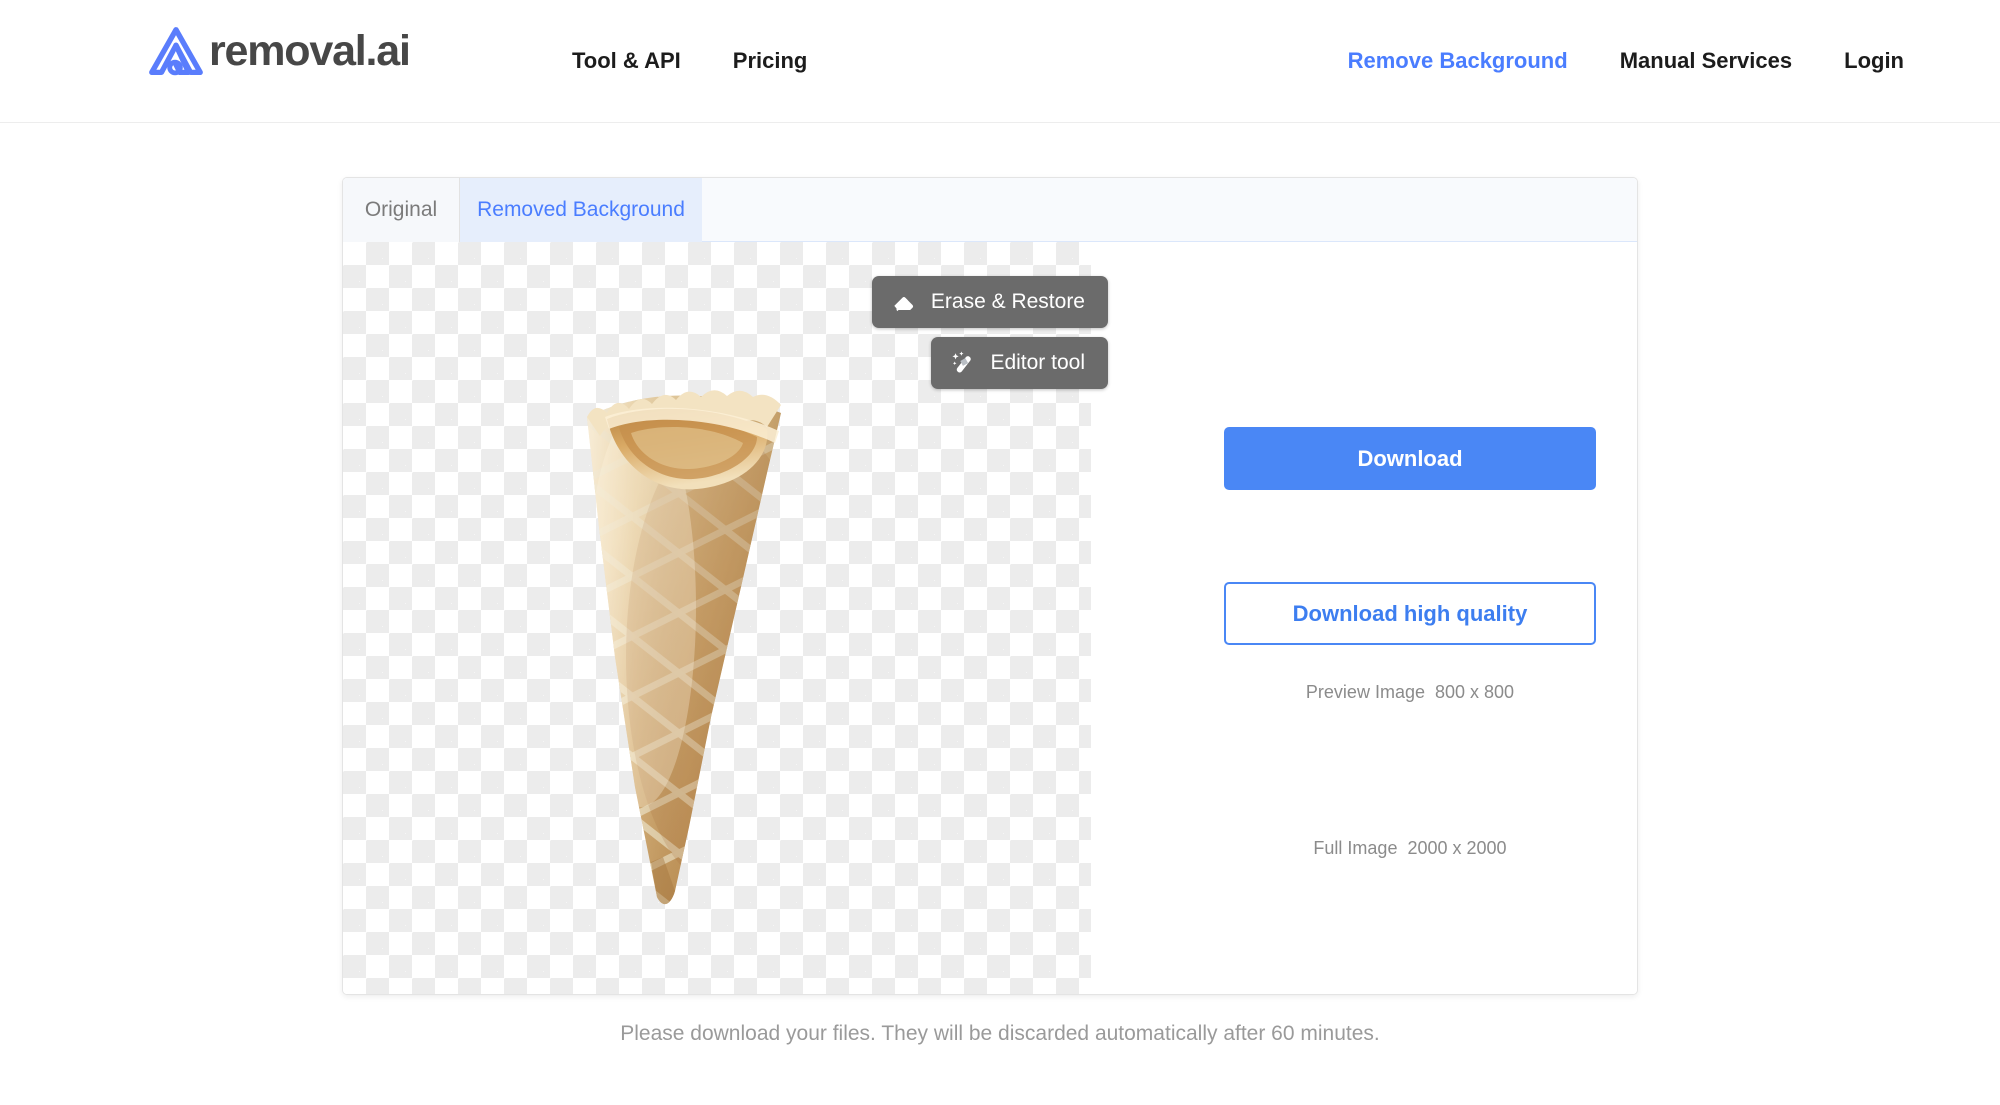  I want to click on erase-restore-button: Erase & Restore, so click(989, 302).